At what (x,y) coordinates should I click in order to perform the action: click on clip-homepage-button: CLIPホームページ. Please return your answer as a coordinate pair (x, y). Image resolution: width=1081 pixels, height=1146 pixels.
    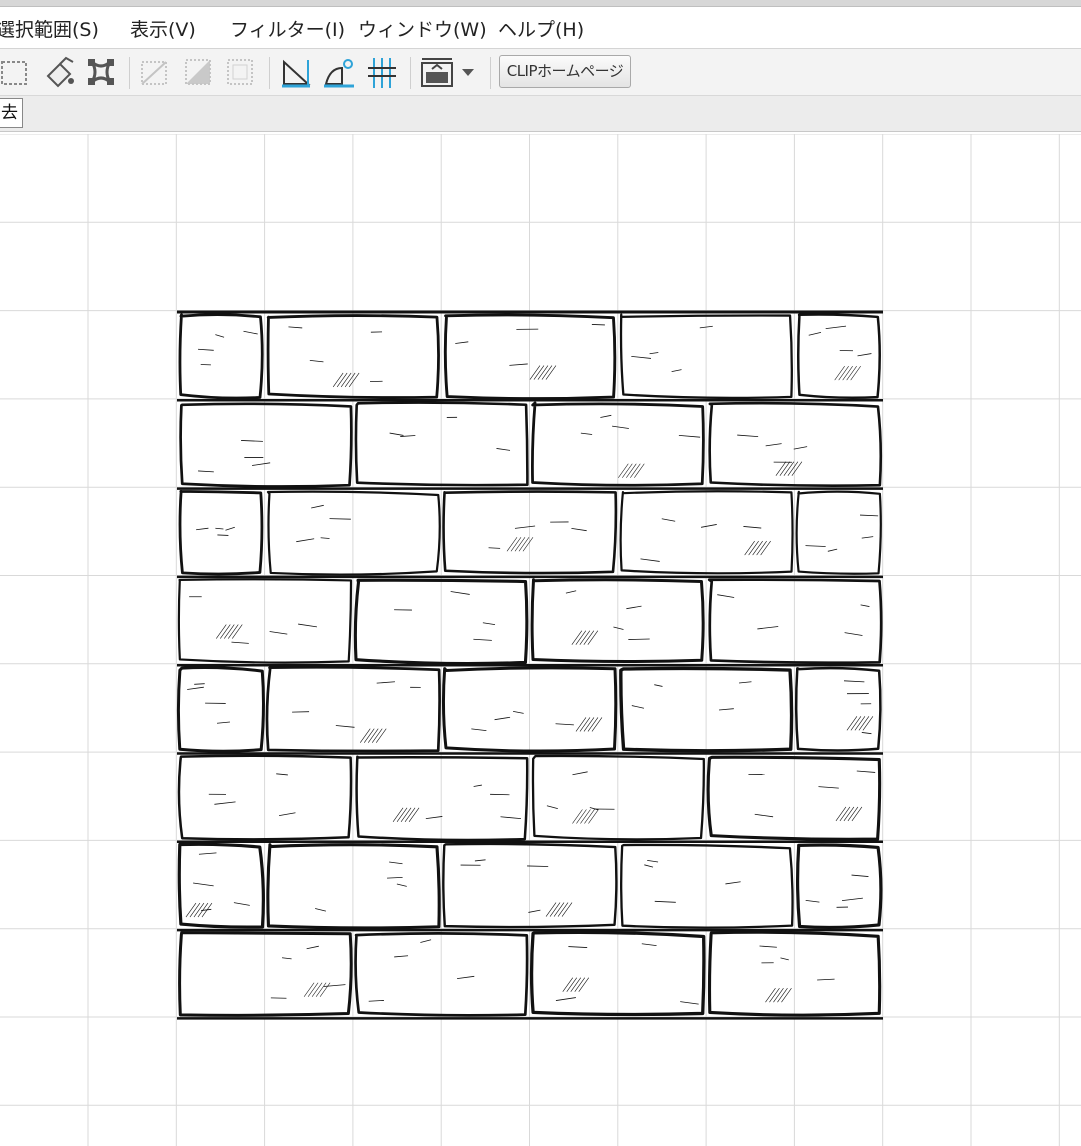
    Looking at the image, I should click on (565, 71).